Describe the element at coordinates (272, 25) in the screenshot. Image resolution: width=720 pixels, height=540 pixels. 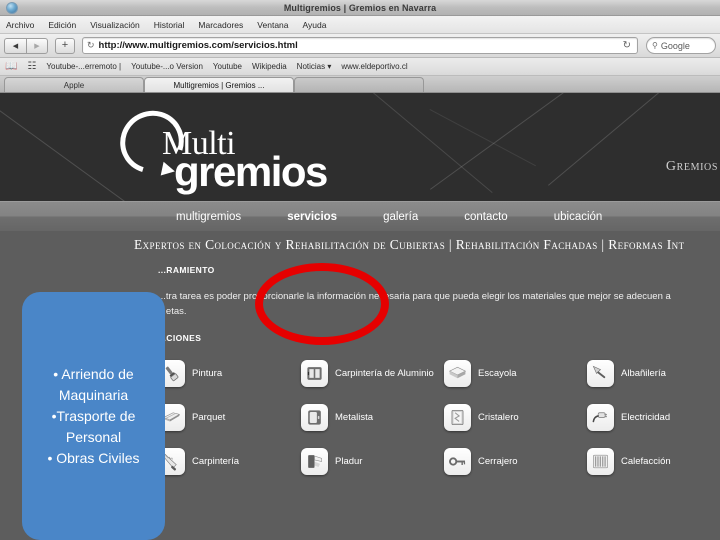
I see `menu-ventana: Ventana` at that location.